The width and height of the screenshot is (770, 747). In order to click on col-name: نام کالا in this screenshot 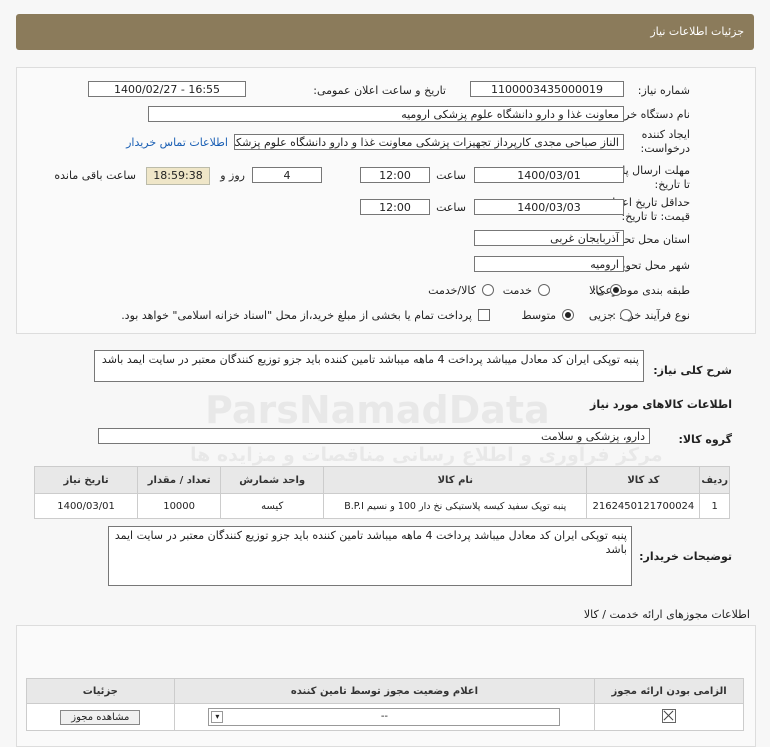, I will do `click(455, 480)`.